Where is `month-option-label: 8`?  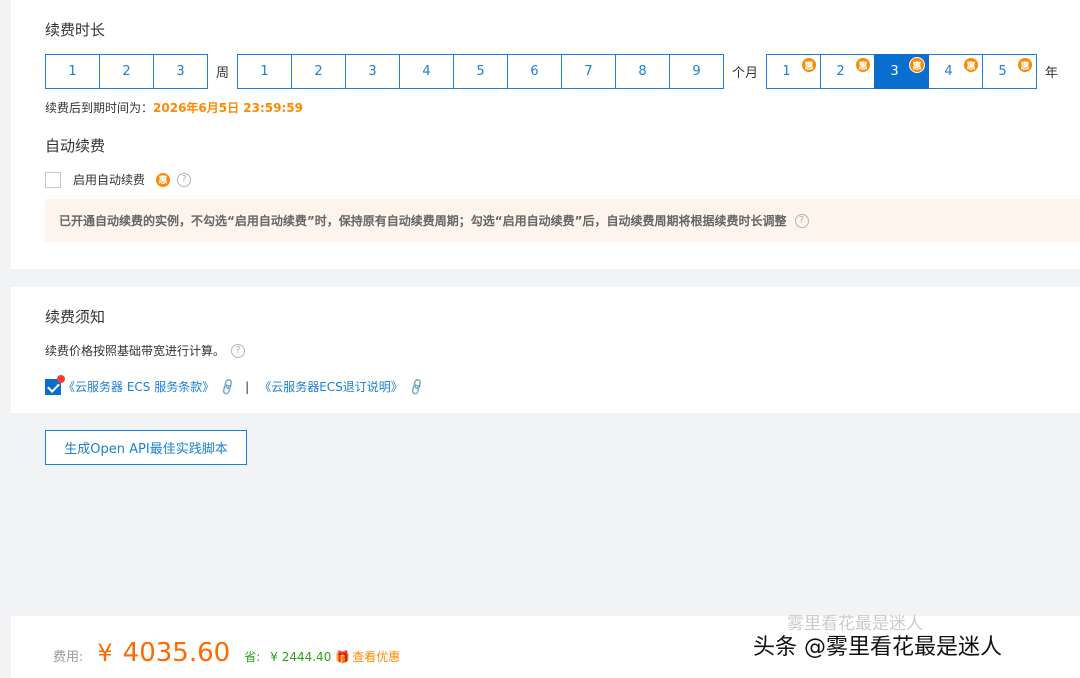
month-option-label: 8 is located at coordinates (642, 71).